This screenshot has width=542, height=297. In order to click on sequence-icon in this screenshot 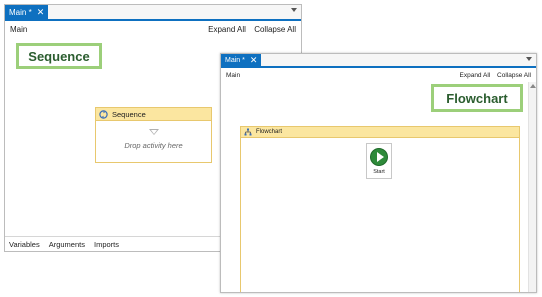, I will do `click(103, 114)`.